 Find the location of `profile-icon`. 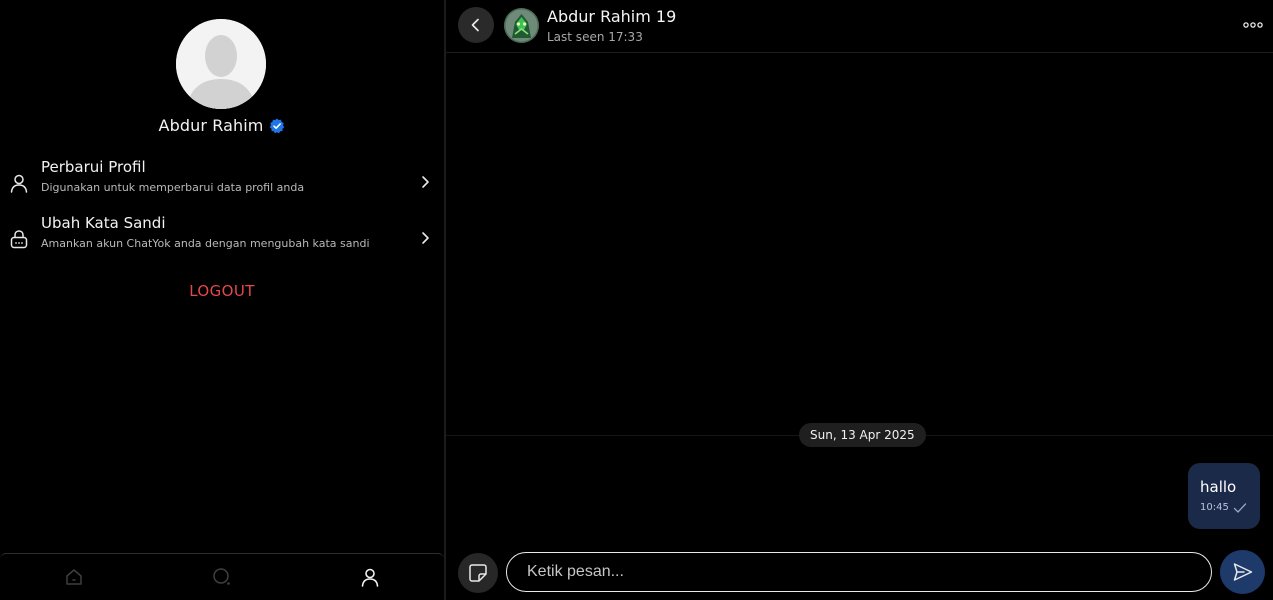

profile-icon is located at coordinates (370, 577).